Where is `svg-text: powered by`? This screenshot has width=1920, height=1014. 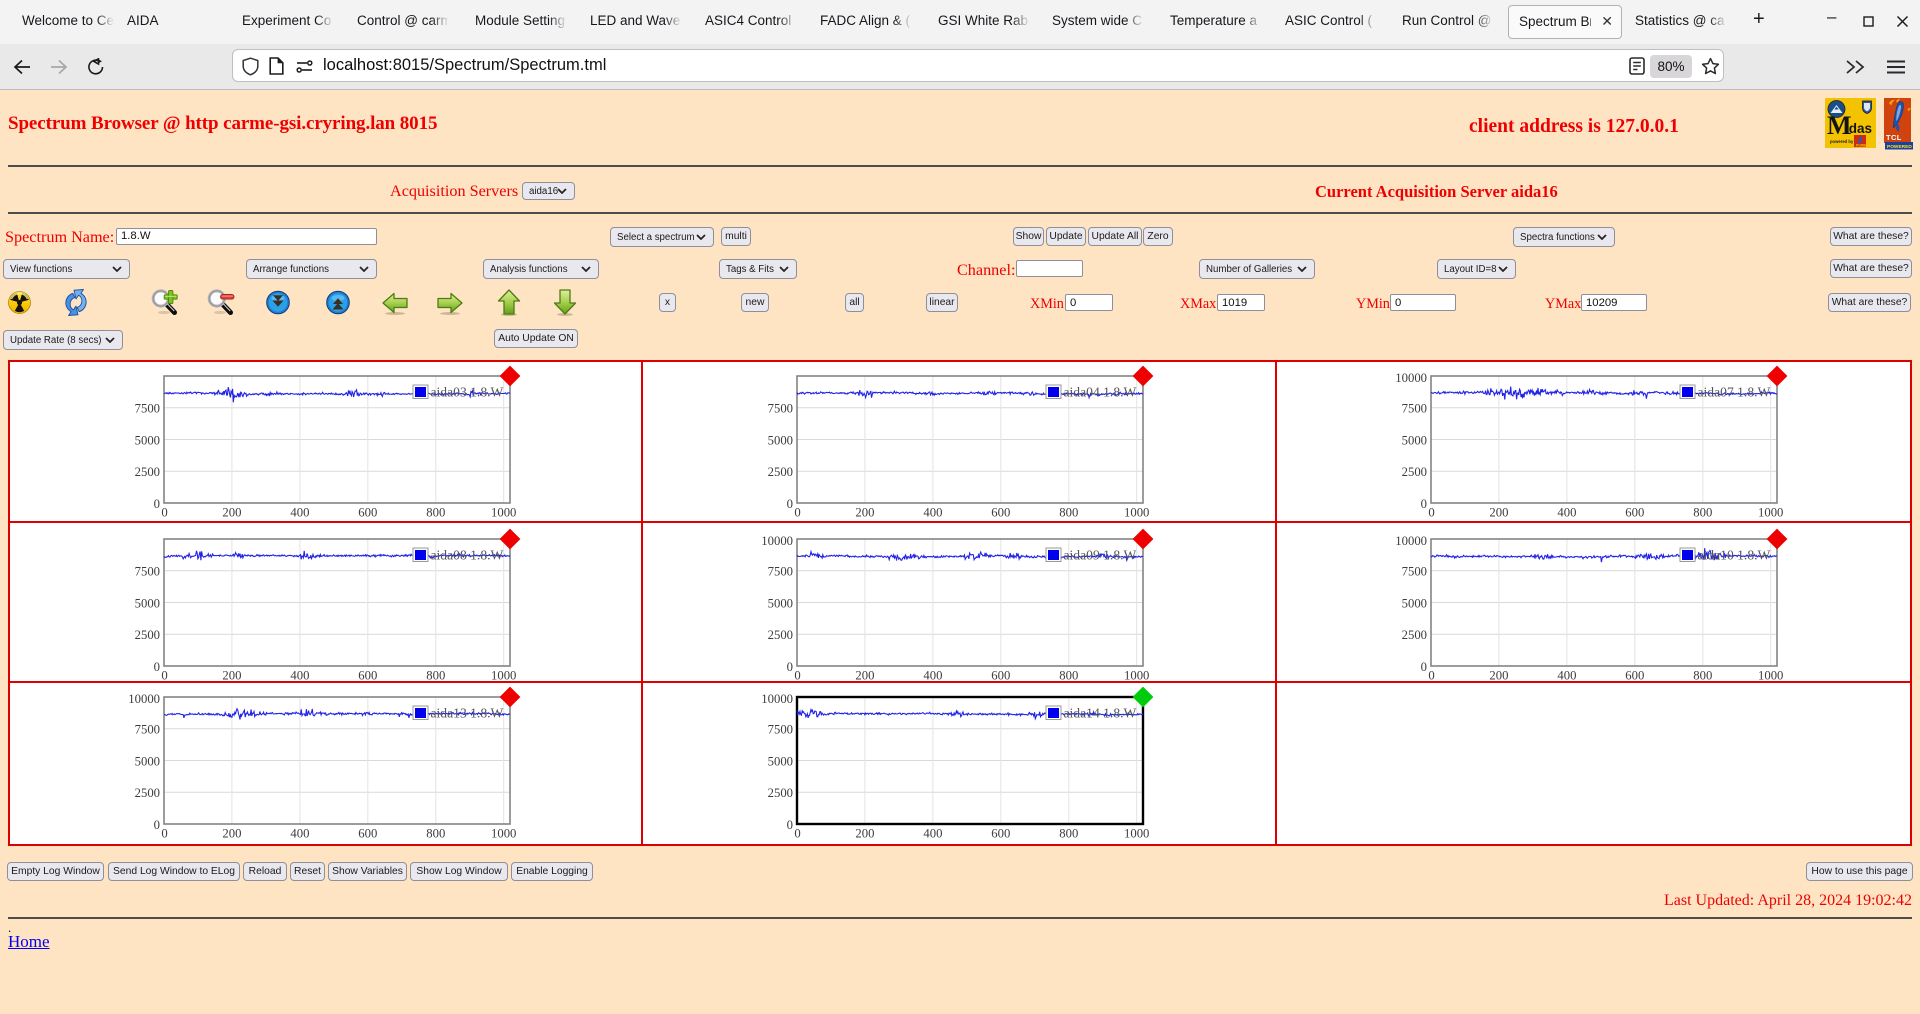 svg-text: powered by is located at coordinates (1842, 141).